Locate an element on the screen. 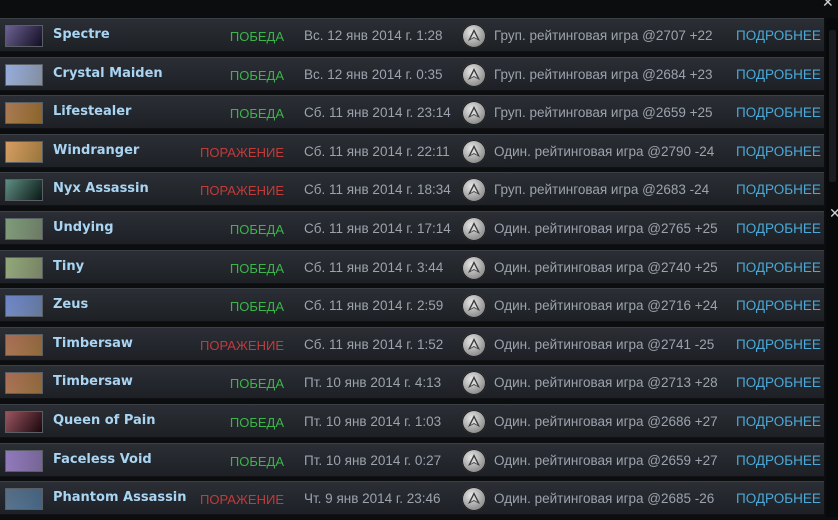 This screenshot has height=520, width=838. match-mode: Один. рейтинговая игра @2765 +25 is located at coordinates (606, 228).